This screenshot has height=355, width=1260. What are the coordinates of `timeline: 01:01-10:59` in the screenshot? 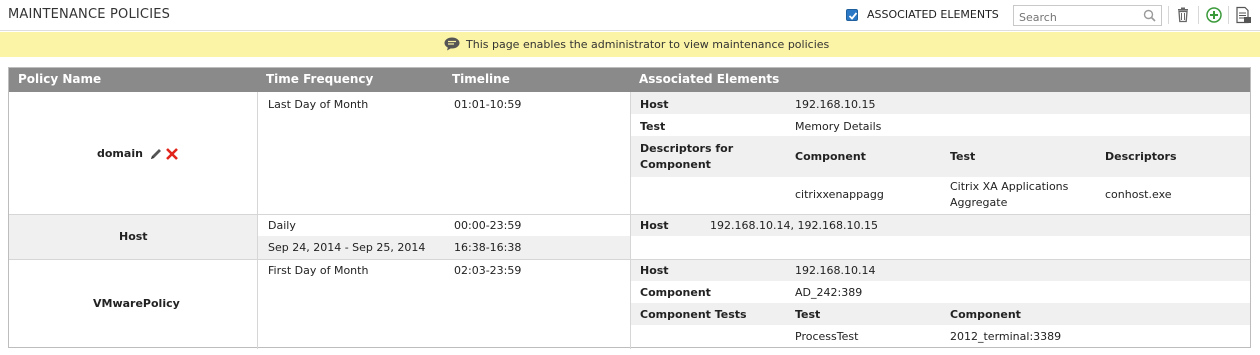 It's located at (488, 104).